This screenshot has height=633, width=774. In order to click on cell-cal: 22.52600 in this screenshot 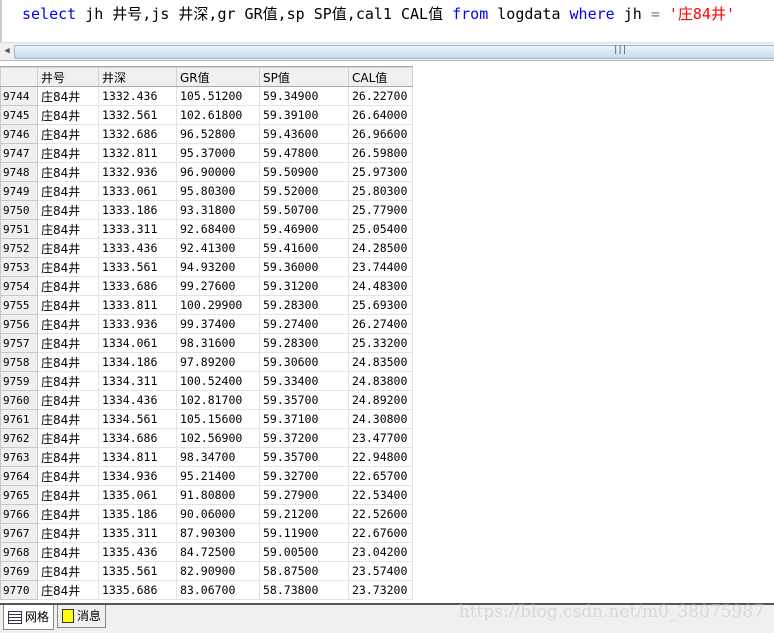, I will do `click(380, 514)`.